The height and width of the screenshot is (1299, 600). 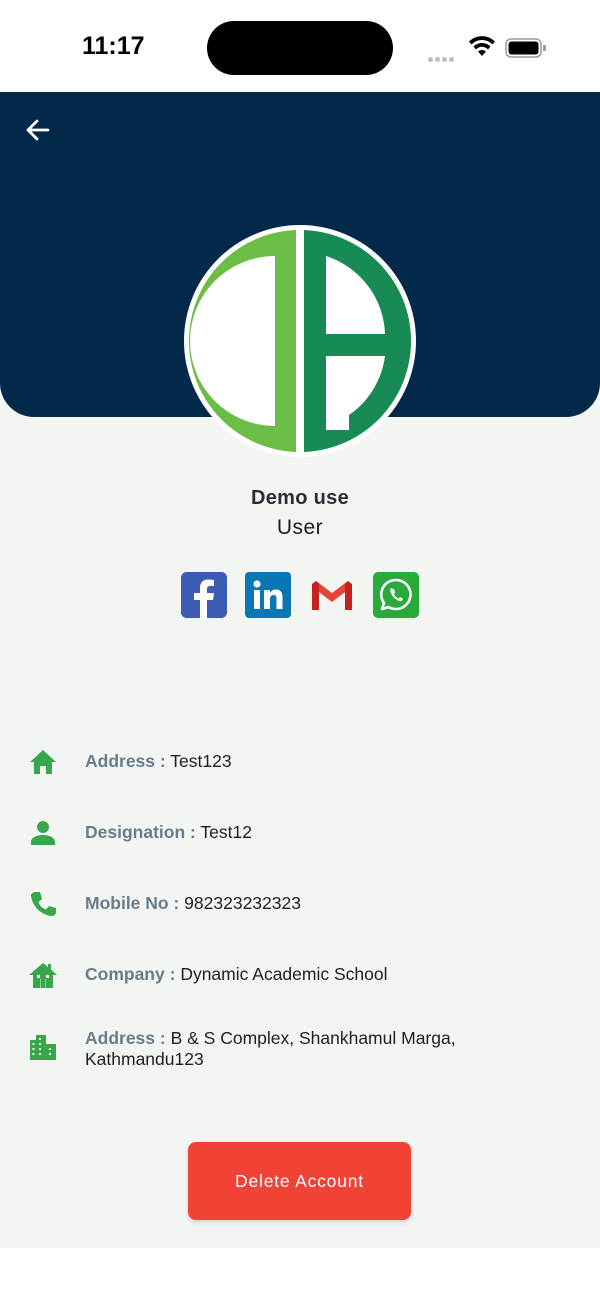 What do you see at coordinates (300, 527) in the screenshot?
I see `profile-role: User` at bounding box center [300, 527].